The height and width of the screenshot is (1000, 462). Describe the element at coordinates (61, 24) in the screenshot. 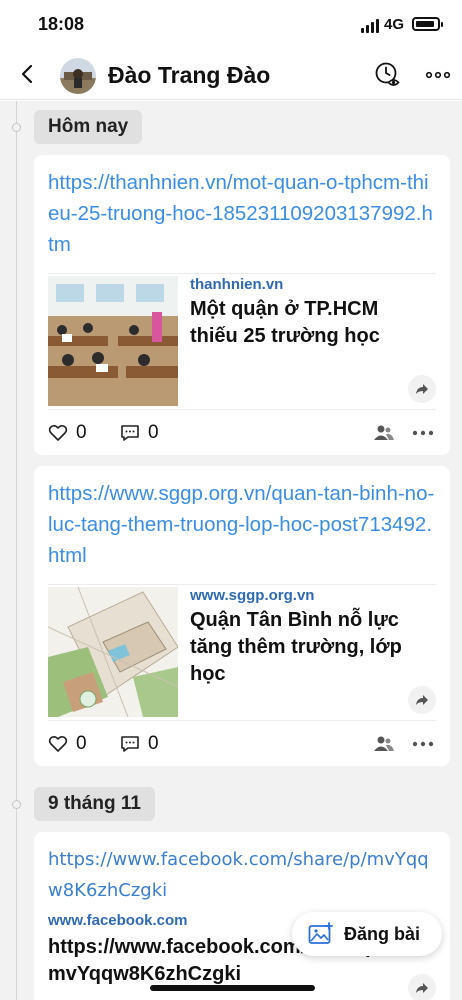

I see `status-time: 18:08` at that location.